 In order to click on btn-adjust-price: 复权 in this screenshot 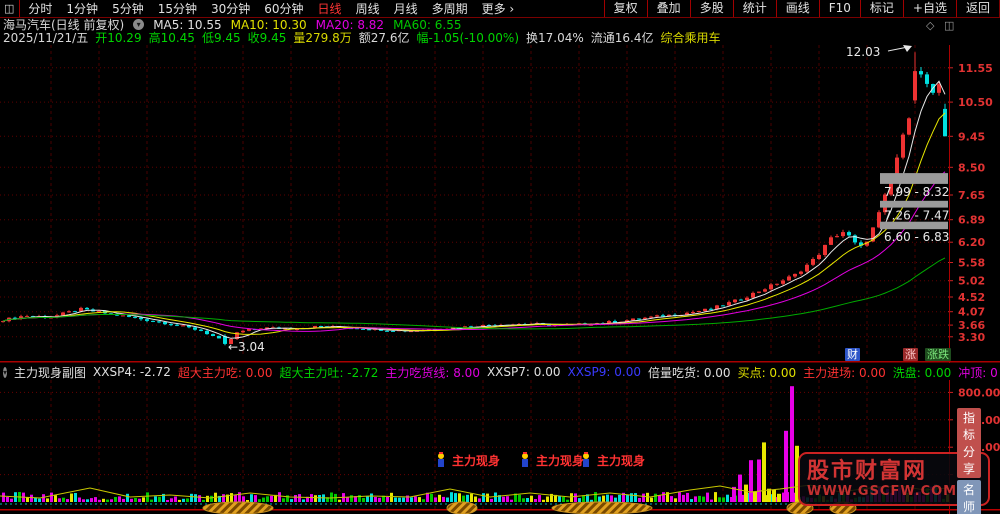, I will do `click(626, 8)`.